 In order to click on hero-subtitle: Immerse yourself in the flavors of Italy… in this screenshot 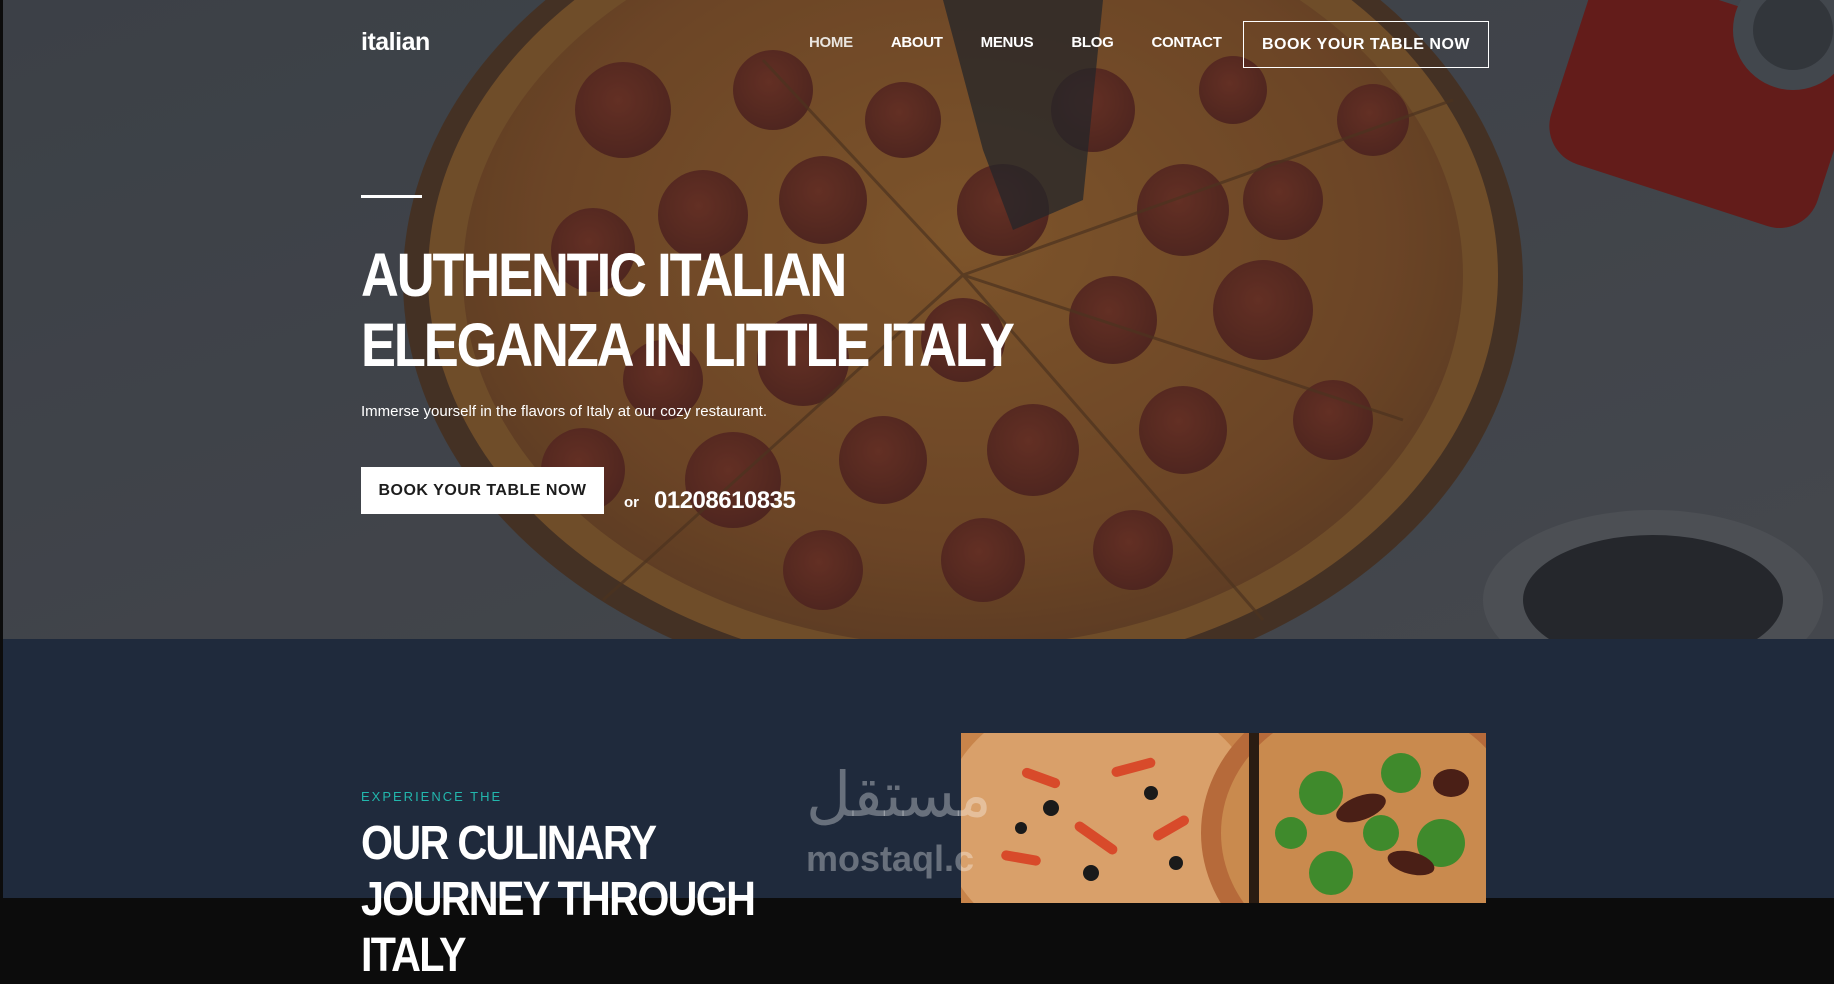, I will do `click(564, 411)`.